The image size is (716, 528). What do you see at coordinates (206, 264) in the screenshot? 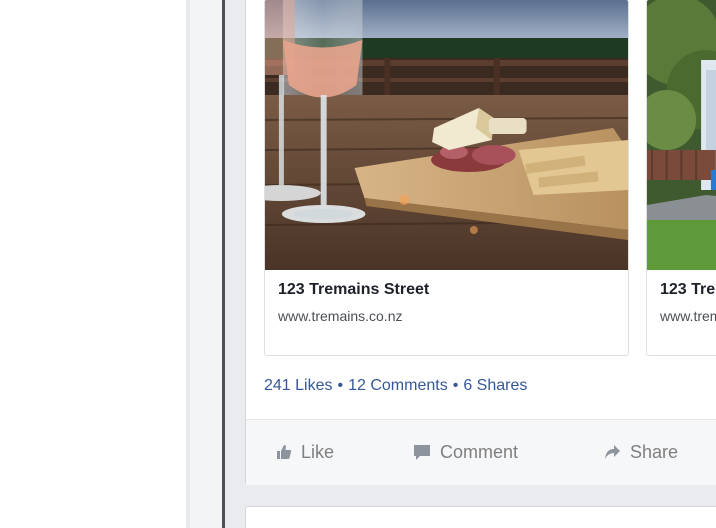
I see `gutter` at bounding box center [206, 264].